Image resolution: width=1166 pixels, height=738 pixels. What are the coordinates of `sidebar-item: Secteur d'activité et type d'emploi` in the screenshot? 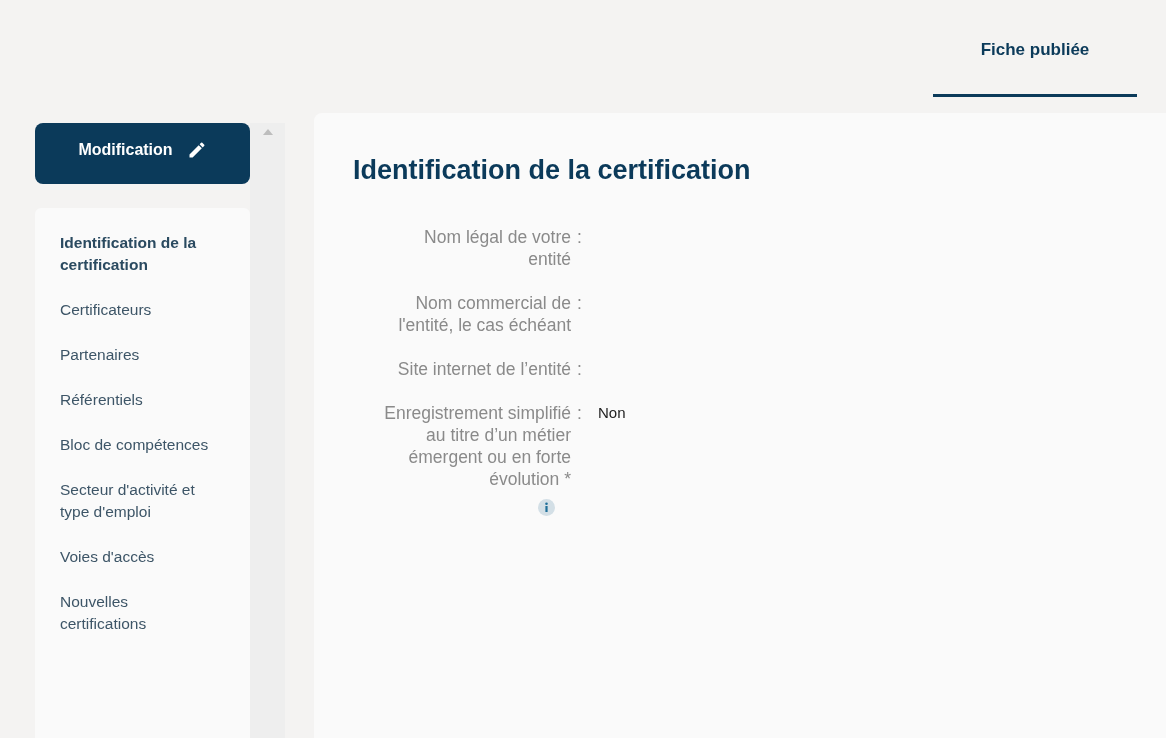 It's located at (135, 501).